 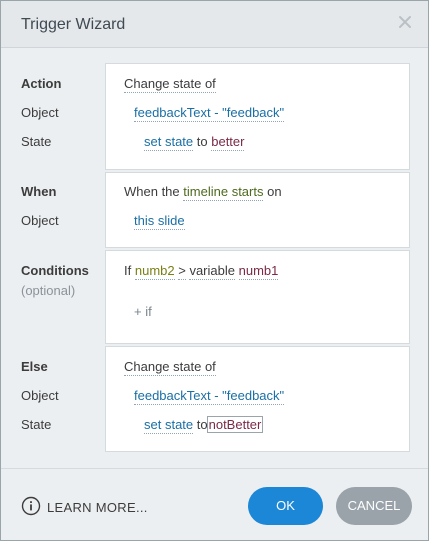 I want to click on when-event-line: When the timeline starts on, so click(x=203, y=192).